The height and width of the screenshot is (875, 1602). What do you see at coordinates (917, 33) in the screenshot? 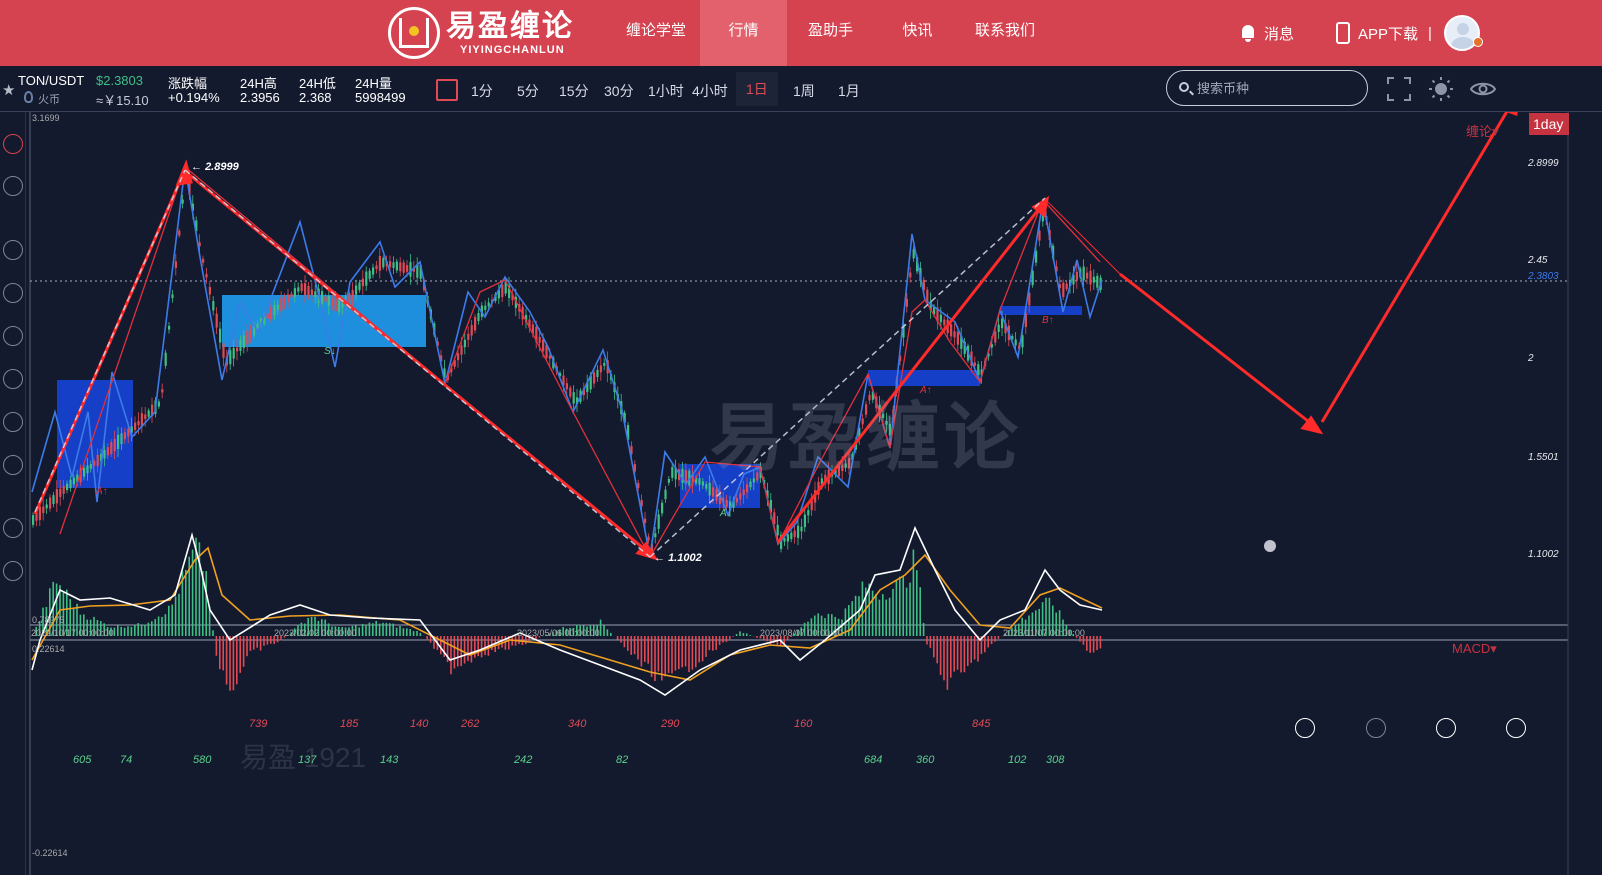
I see `nav-item-news: 快讯` at bounding box center [917, 33].